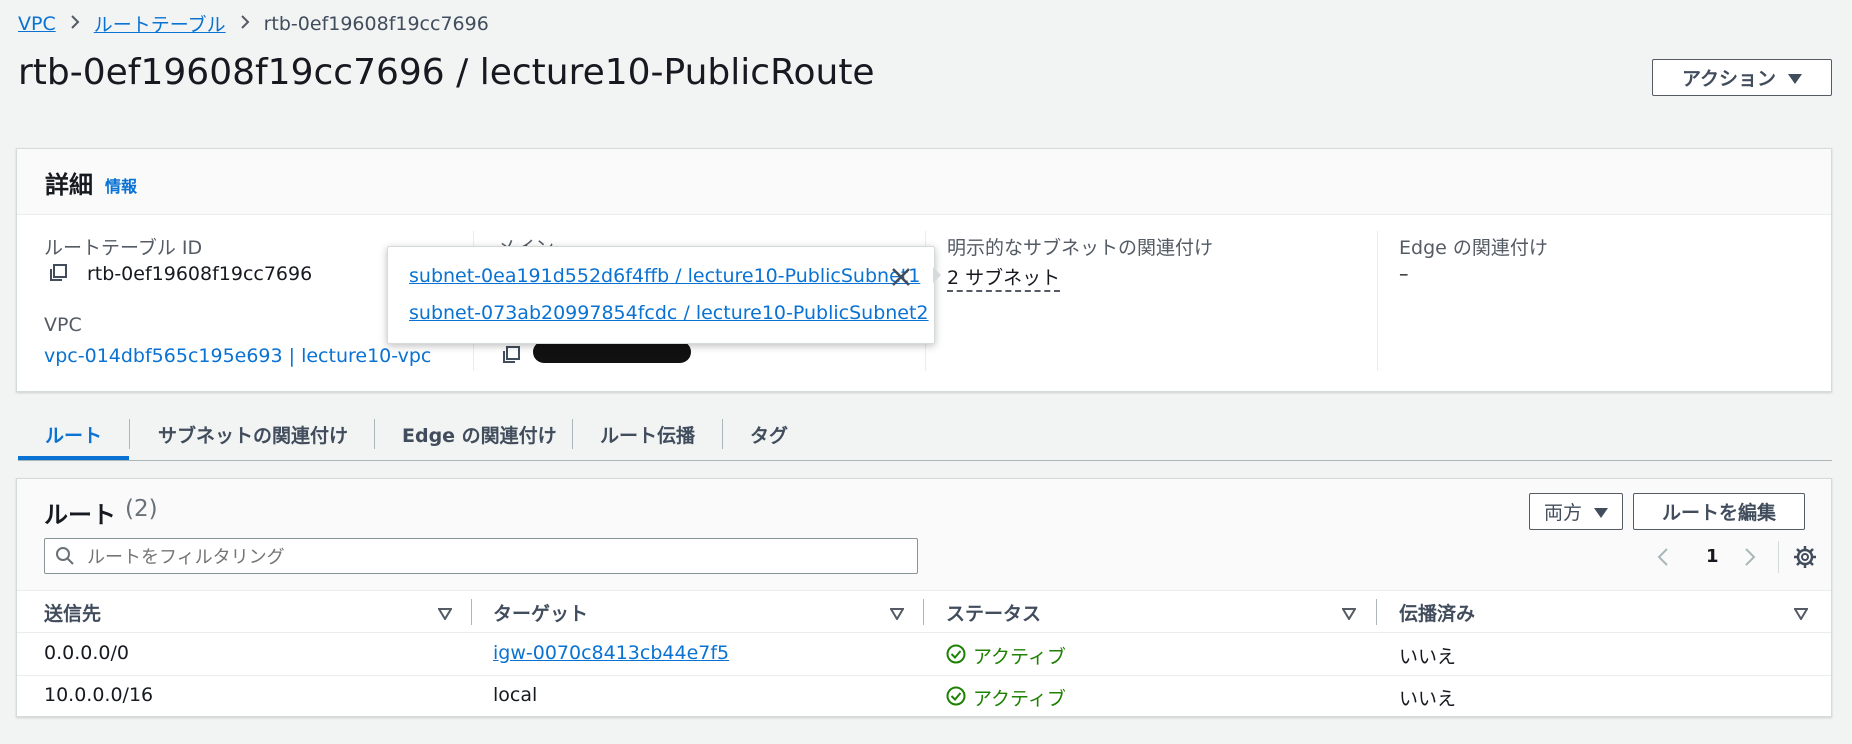  What do you see at coordinates (1437, 612) in the screenshot?
I see `column-header-propagated: 伝播済み` at bounding box center [1437, 612].